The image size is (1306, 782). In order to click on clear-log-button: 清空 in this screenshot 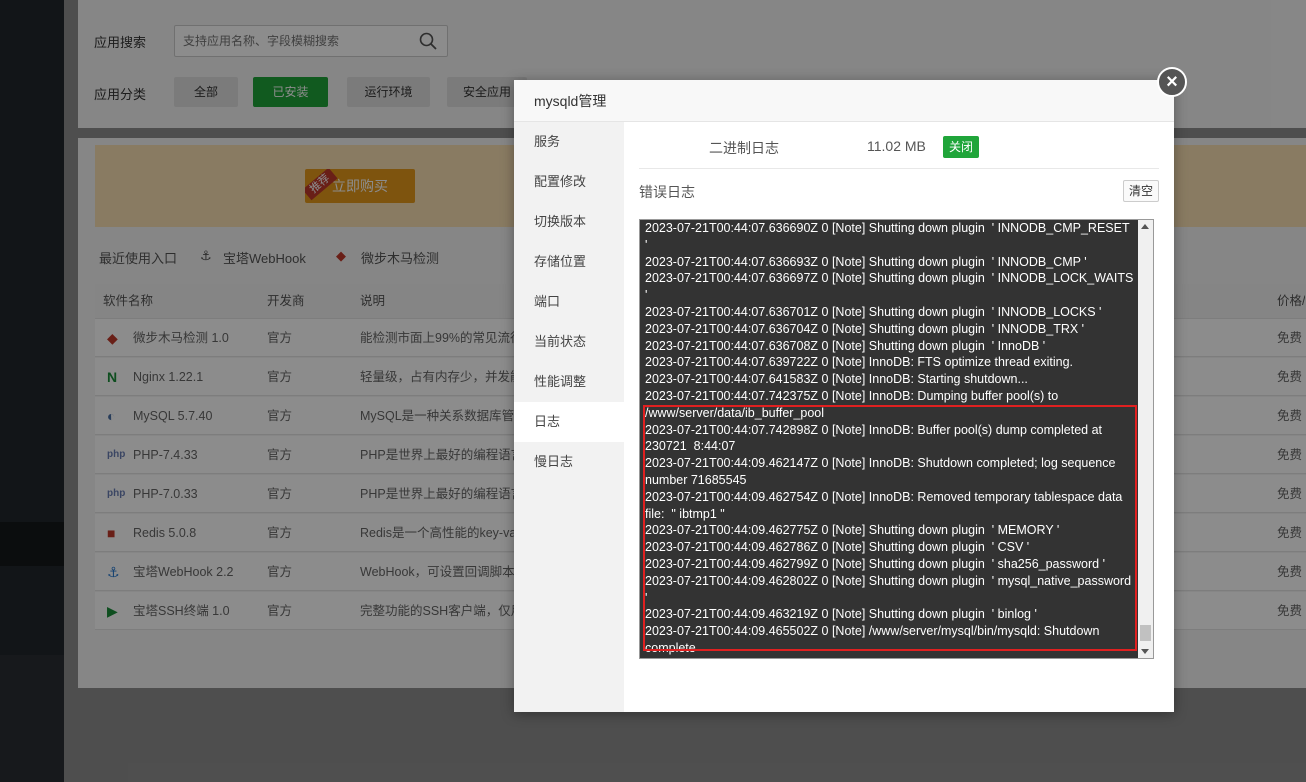, I will do `click(1141, 191)`.